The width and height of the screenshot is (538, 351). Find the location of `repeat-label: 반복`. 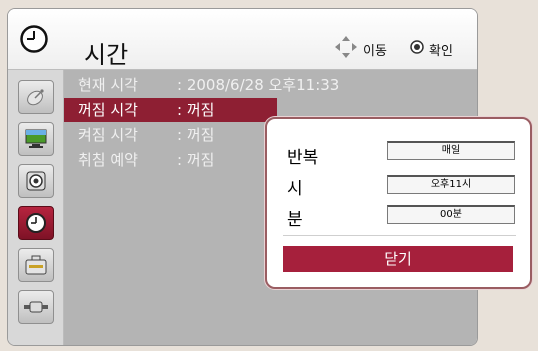

repeat-label: 반복 is located at coordinates (303, 158).